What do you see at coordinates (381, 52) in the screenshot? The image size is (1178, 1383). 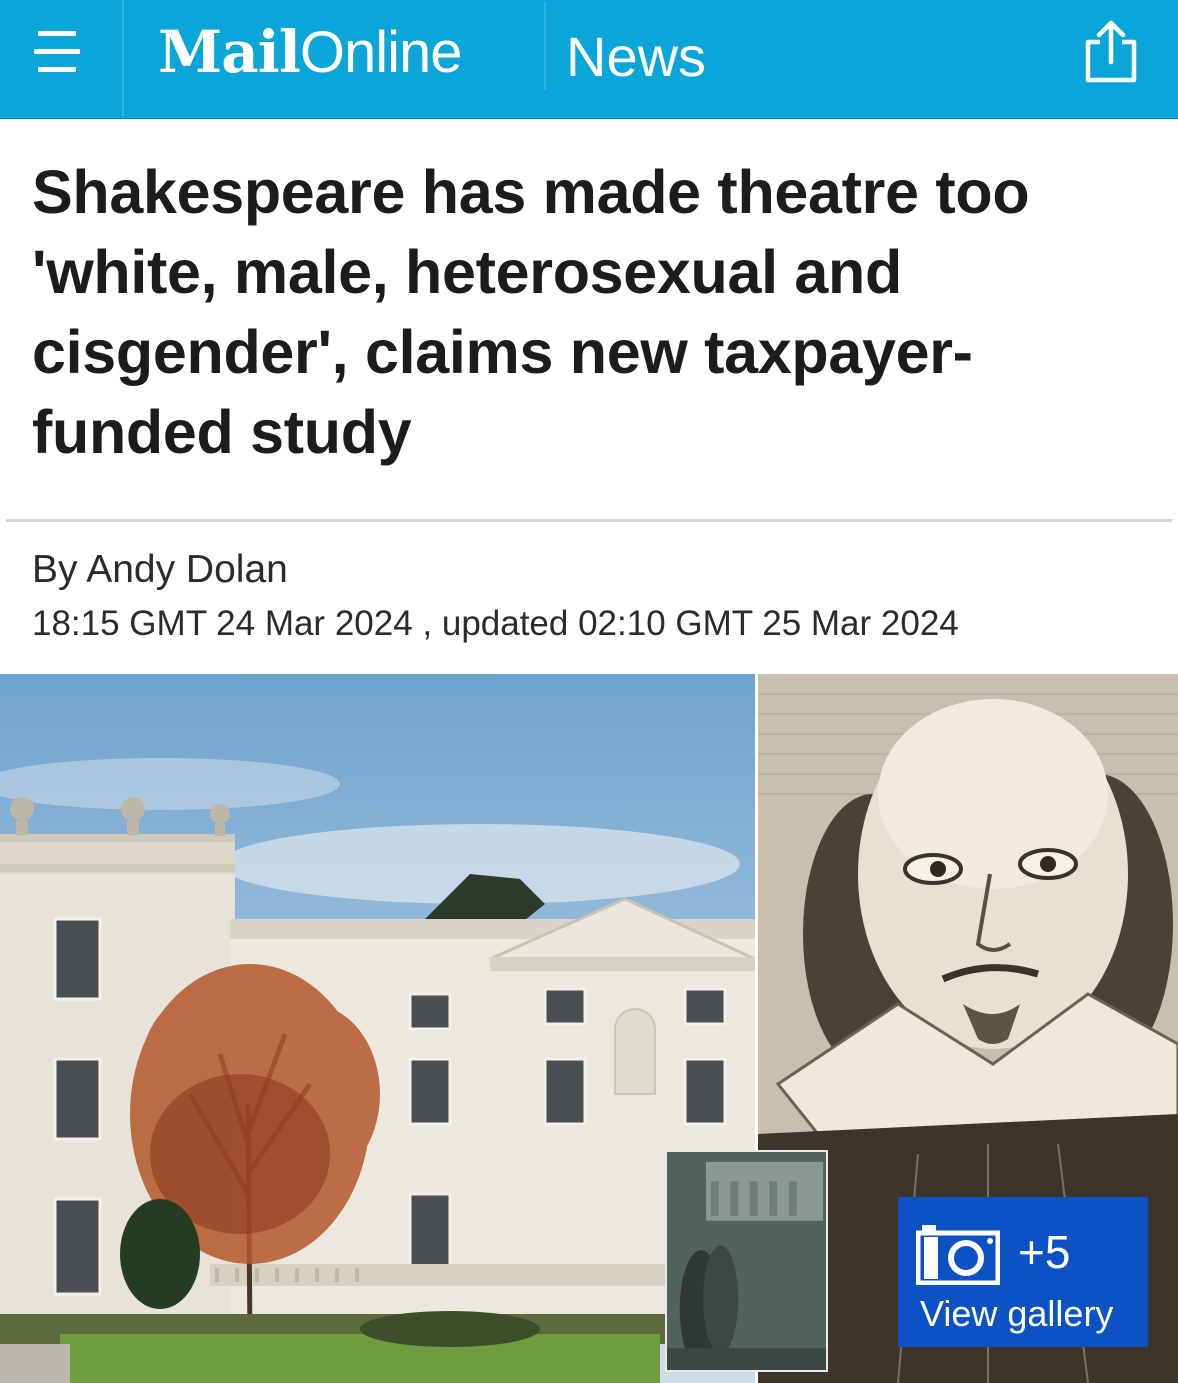 I see `logo-online: Online` at bounding box center [381, 52].